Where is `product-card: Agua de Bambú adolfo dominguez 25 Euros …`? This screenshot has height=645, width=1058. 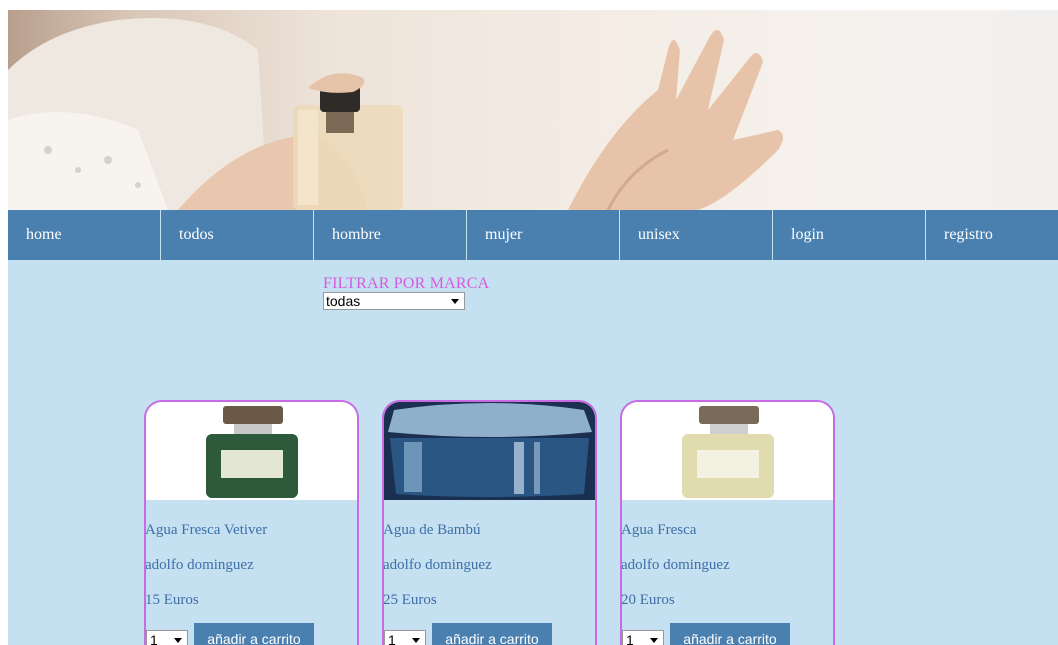
product-card: Agua de Bambú adolfo dominguez 25 Euros … is located at coordinates (489, 522).